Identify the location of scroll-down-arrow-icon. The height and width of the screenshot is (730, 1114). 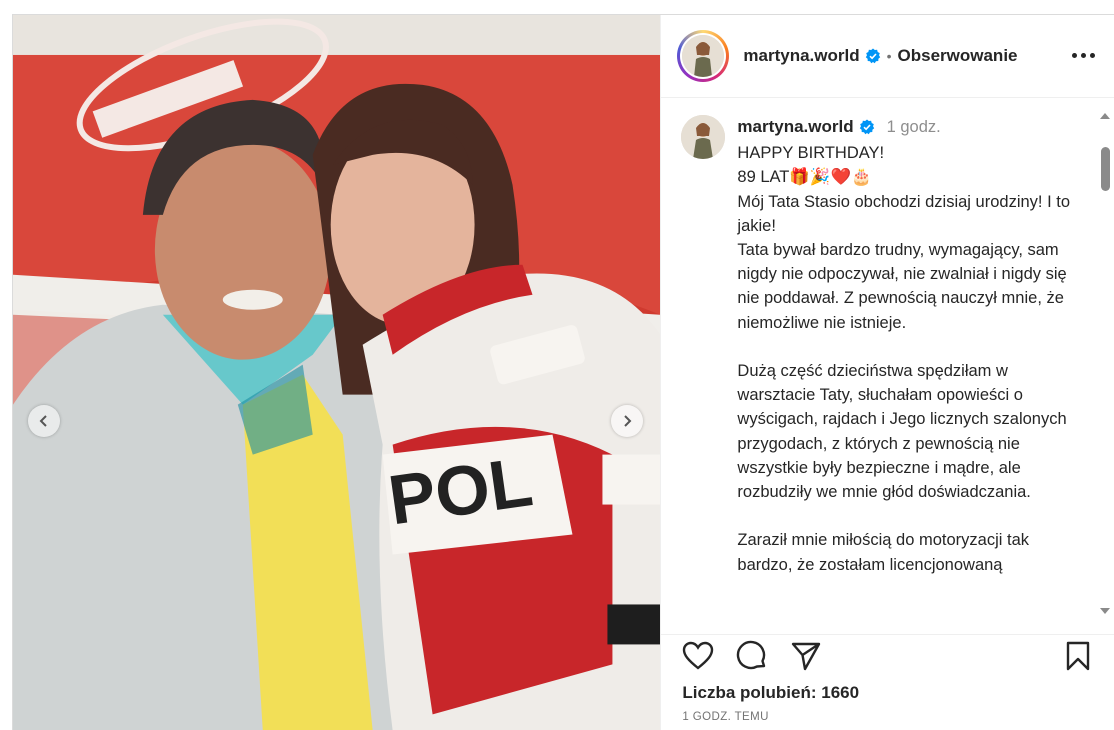
(1105, 611).